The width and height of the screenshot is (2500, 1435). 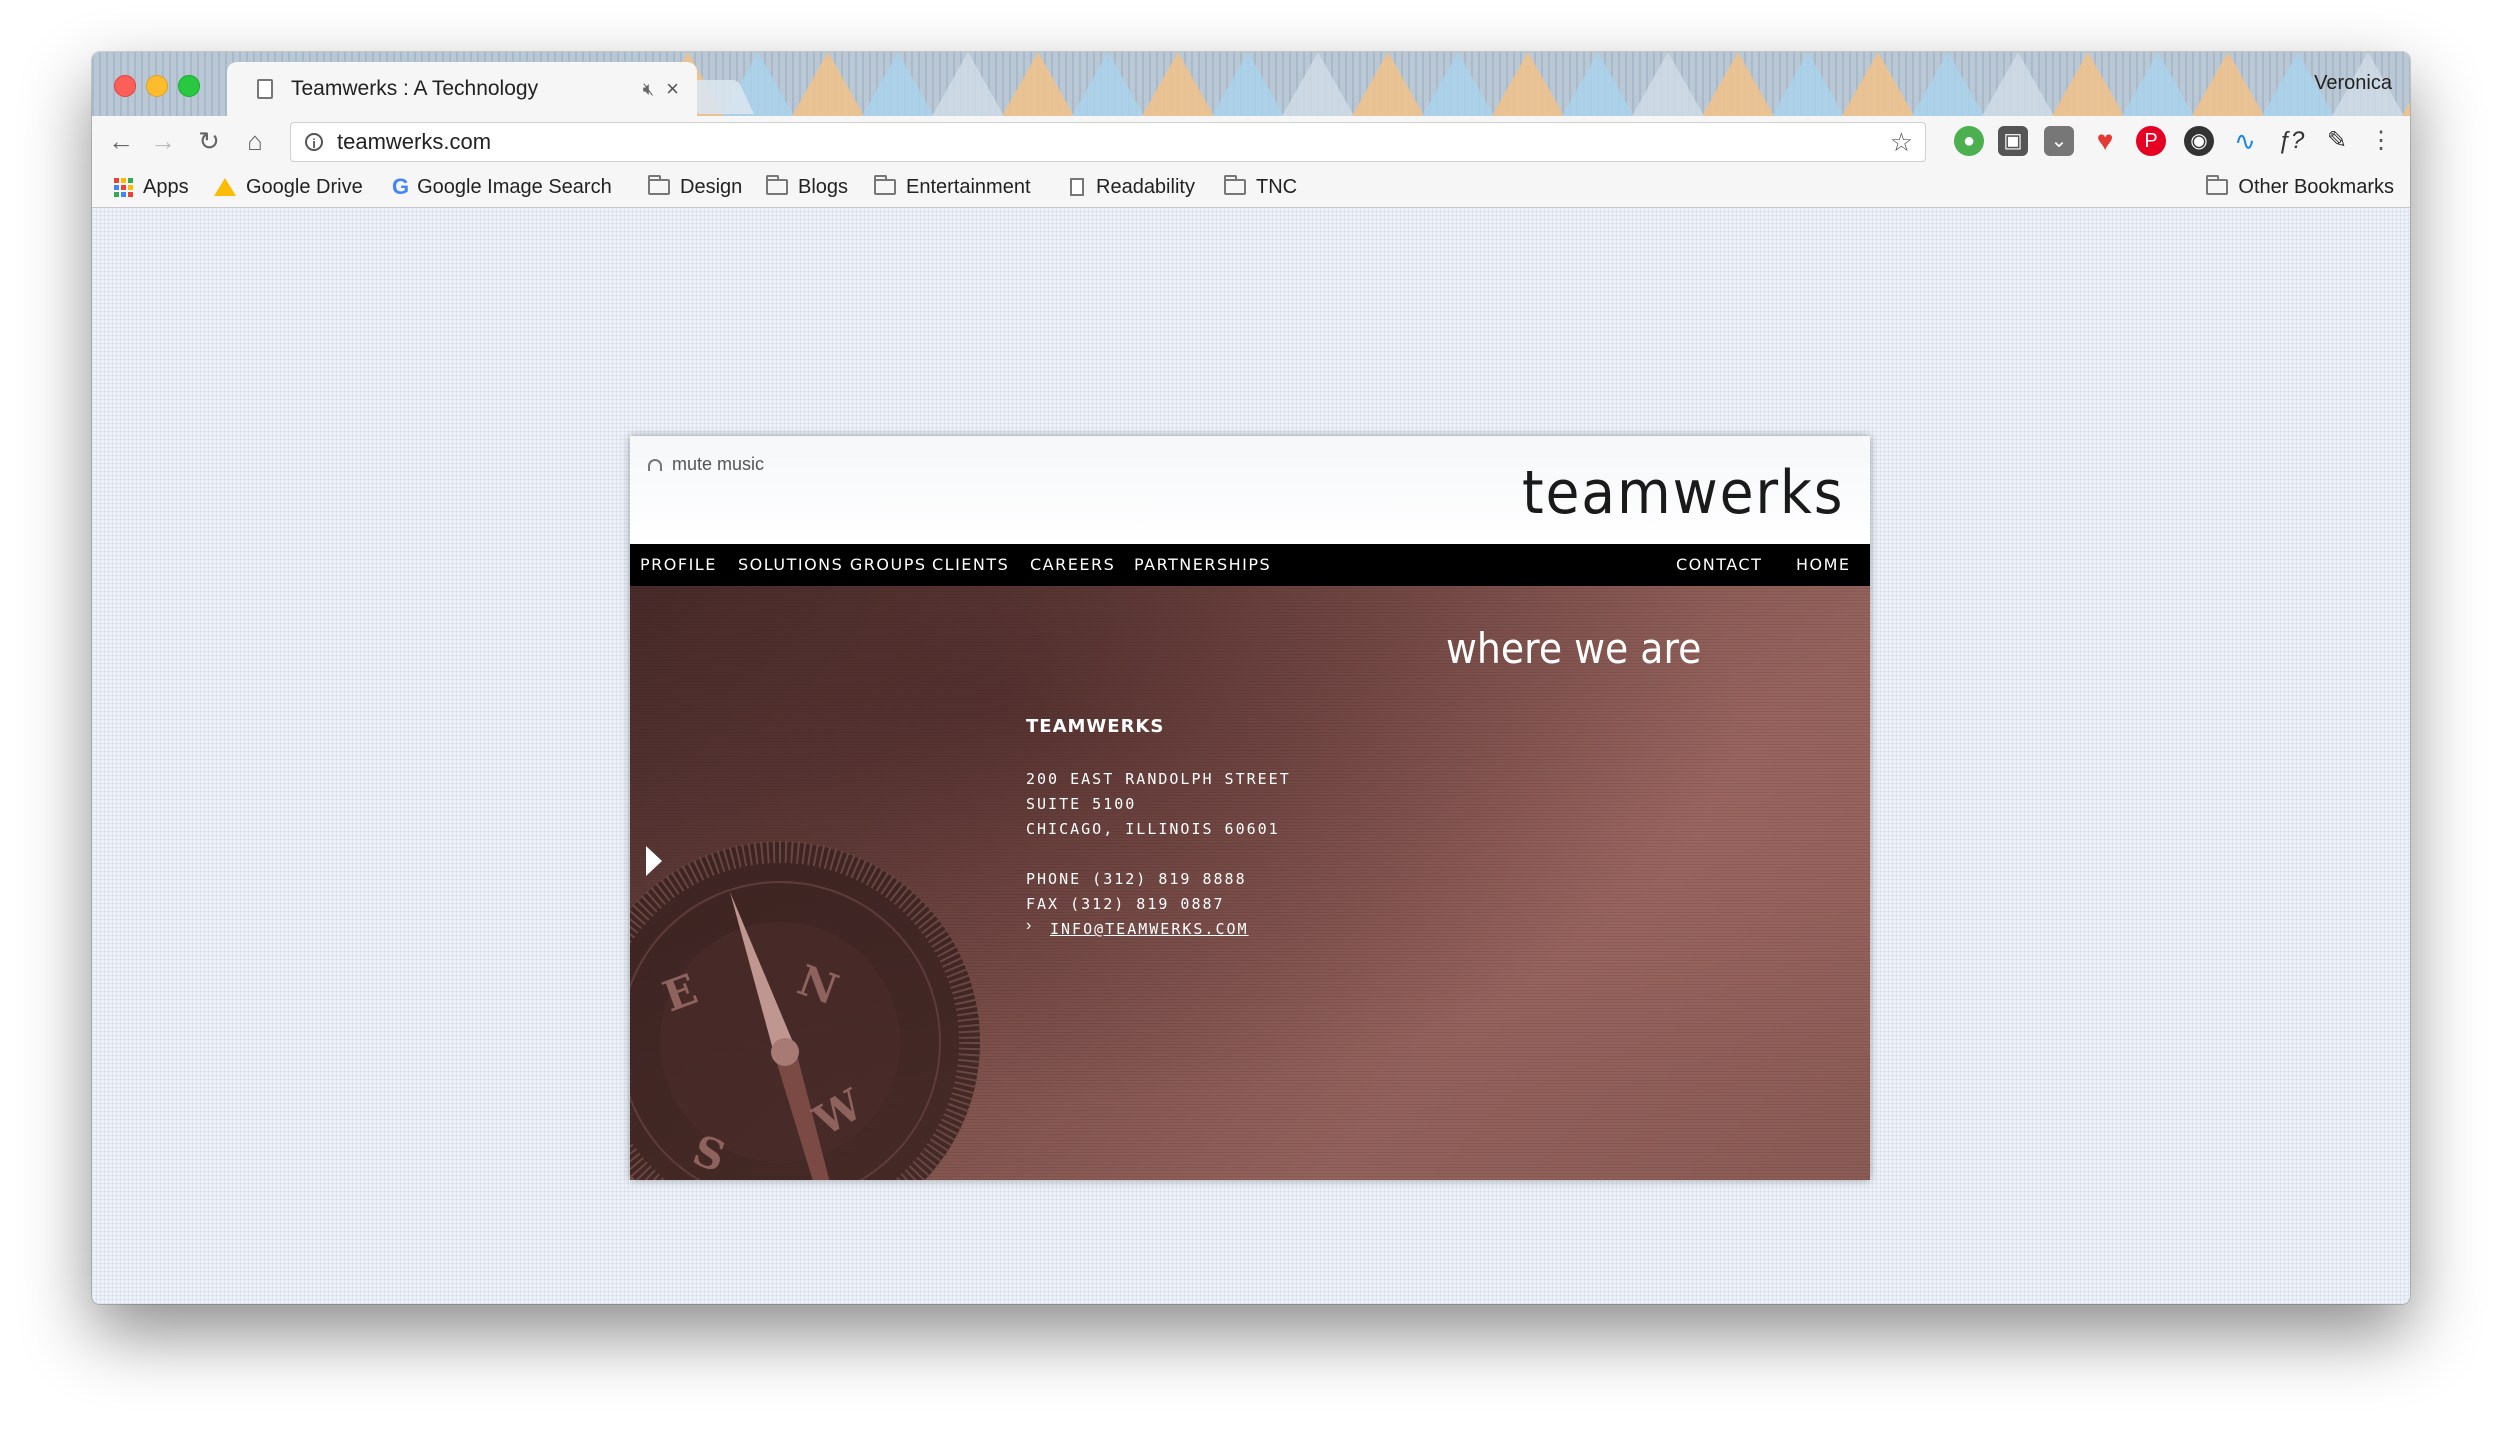 What do you see at coordinates (125, 86) in the screenshot?
I see `close-window-button` at bounding box center [125, 86].